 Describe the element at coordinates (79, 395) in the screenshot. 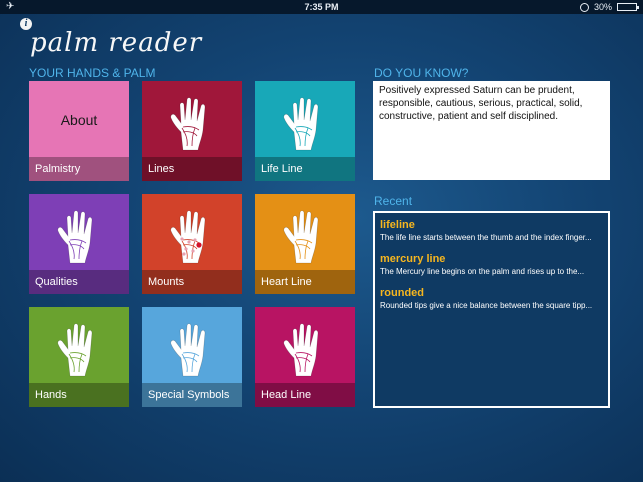

I see `tile-caption: Hands` at that location.